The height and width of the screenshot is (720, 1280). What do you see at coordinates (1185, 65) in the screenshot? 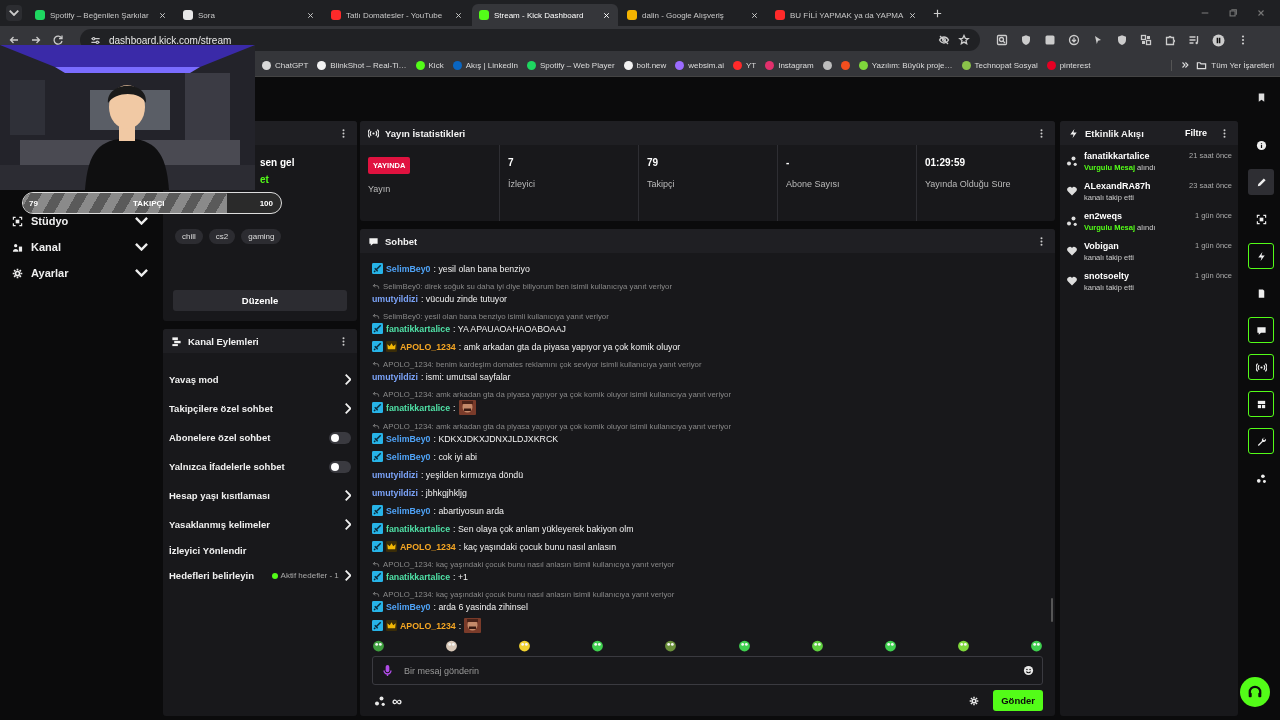
I see `more-bookmarks-icon` at bounding box center [1185, 65].